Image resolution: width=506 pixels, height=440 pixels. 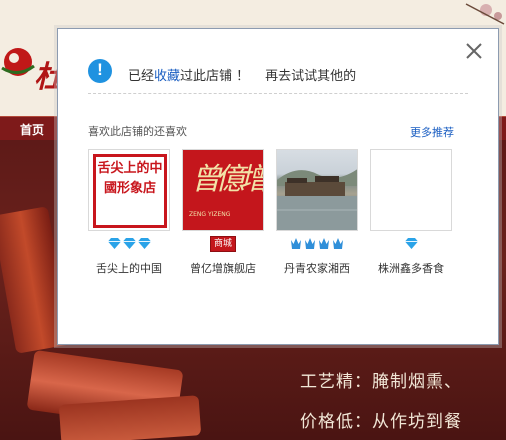 What do you see at coordinates (242, 76) in the screenshot?
I see `favorite-message: 已经收藏过此店铺 ！再去试试其他的` at bounding box center [242, 76].